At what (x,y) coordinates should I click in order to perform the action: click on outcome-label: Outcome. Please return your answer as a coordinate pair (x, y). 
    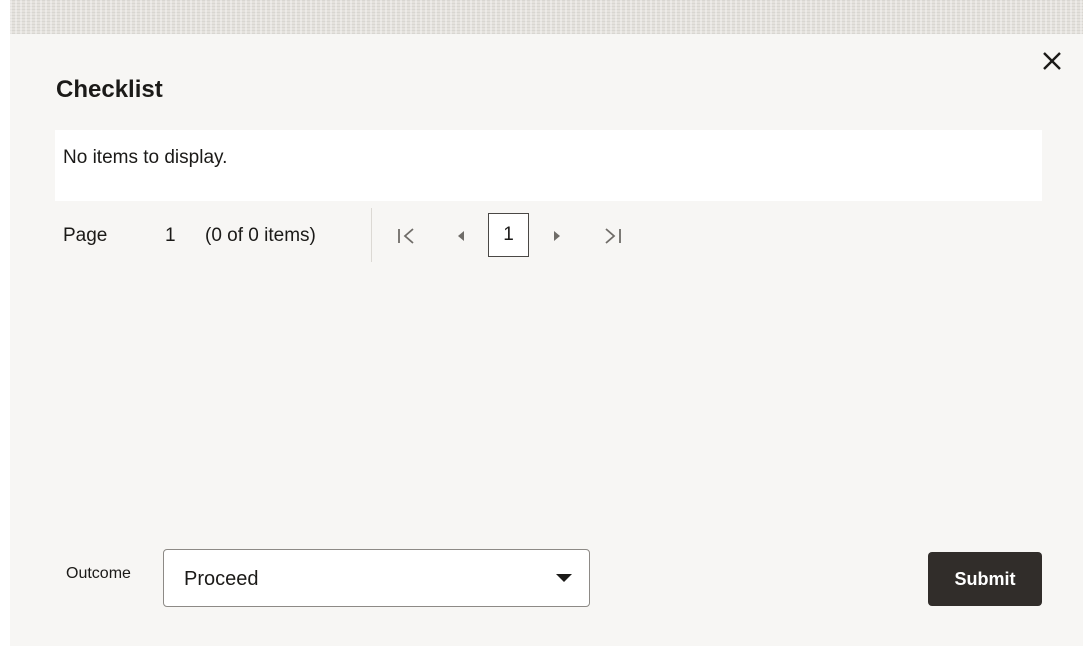
    Looking at the image, I should click on (98, 573).